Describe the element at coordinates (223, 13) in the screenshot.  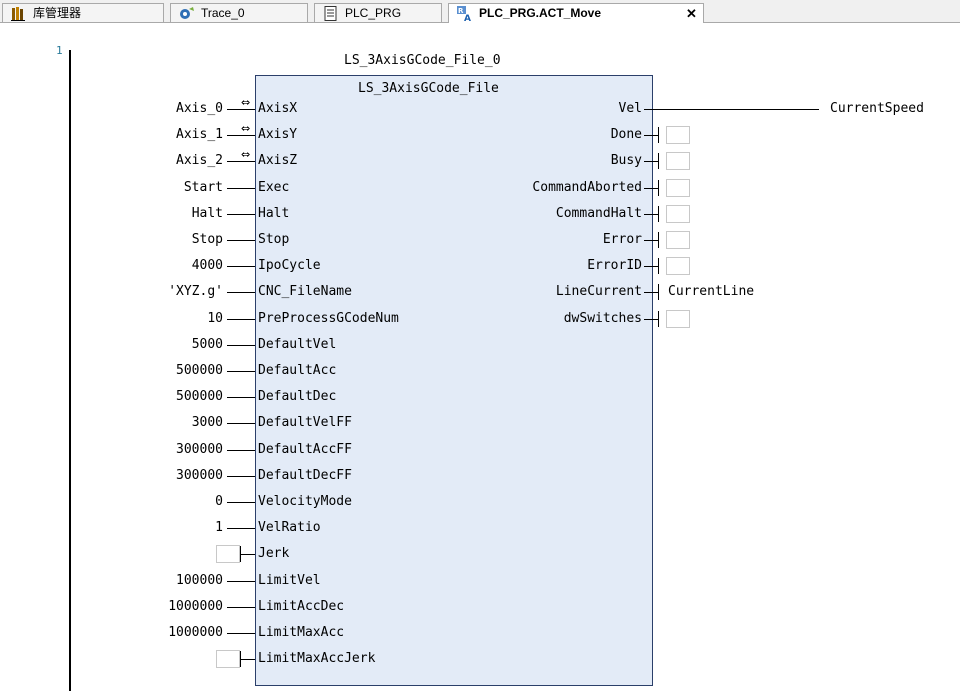
I see `tab-label: Trace_0` at that location.